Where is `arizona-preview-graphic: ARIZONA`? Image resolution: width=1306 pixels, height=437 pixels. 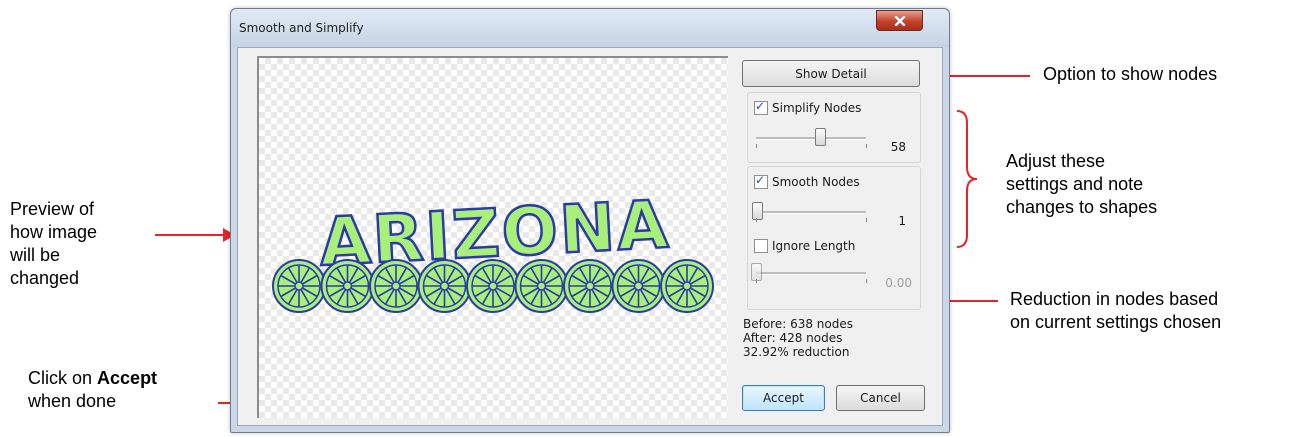 arizona-preview-graphic: ARIZONA is located at coordinates (493, 249).